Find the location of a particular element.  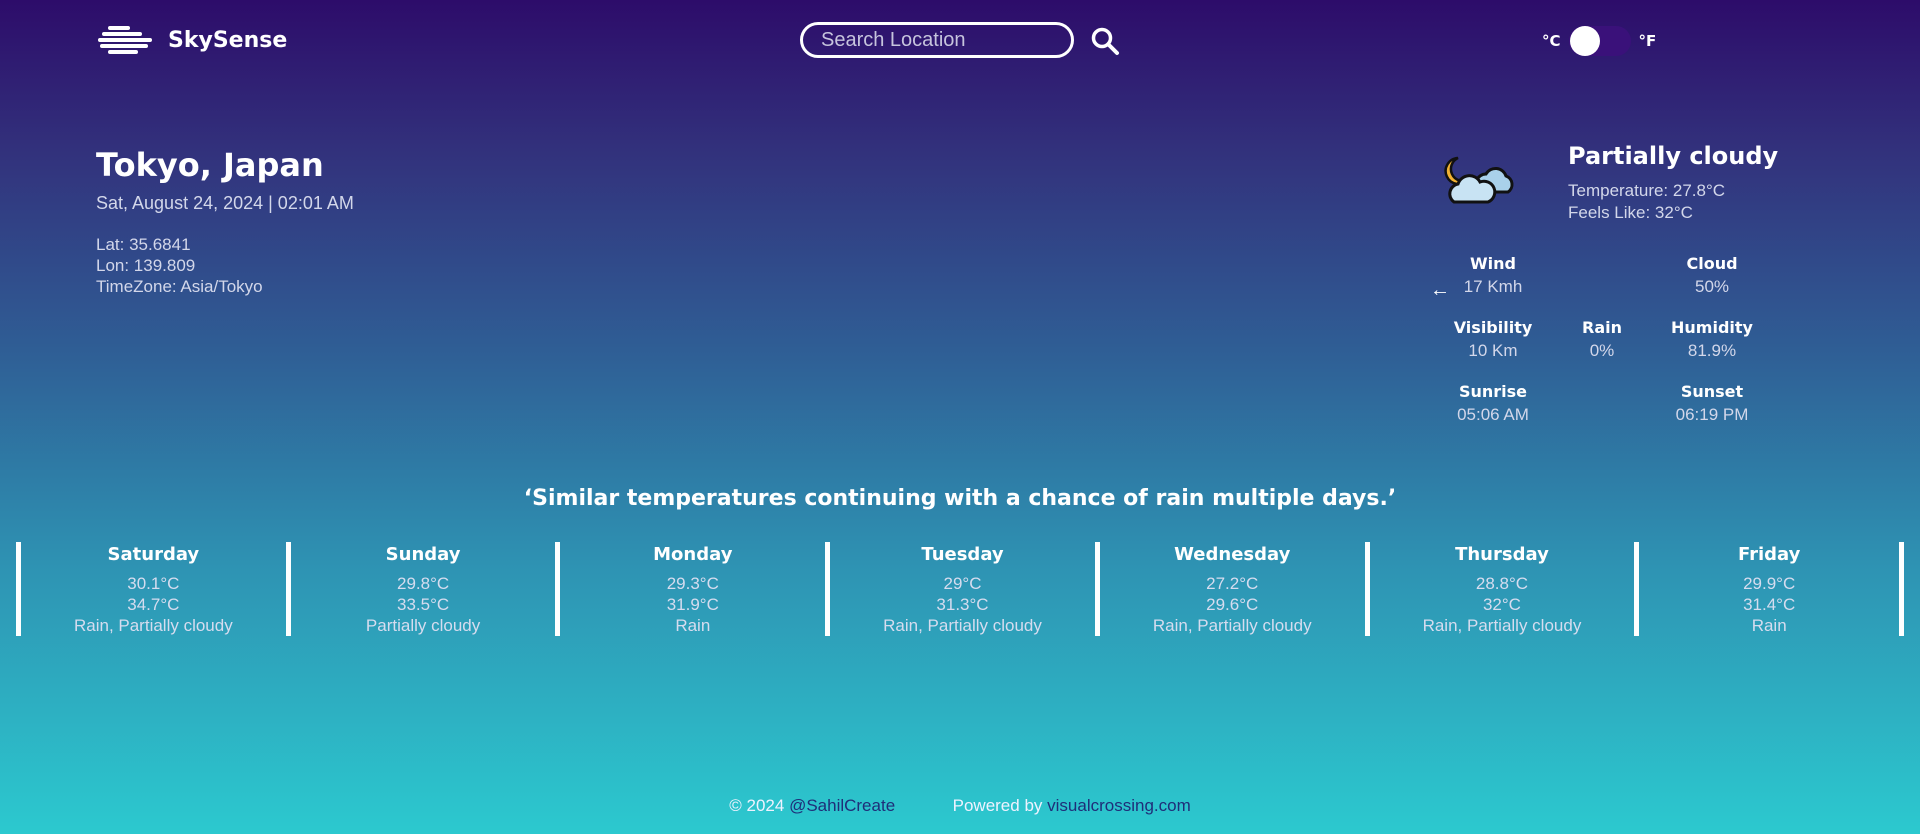

humidity-stat: Humidity 81.9% is located at coordinates (1712, 339).